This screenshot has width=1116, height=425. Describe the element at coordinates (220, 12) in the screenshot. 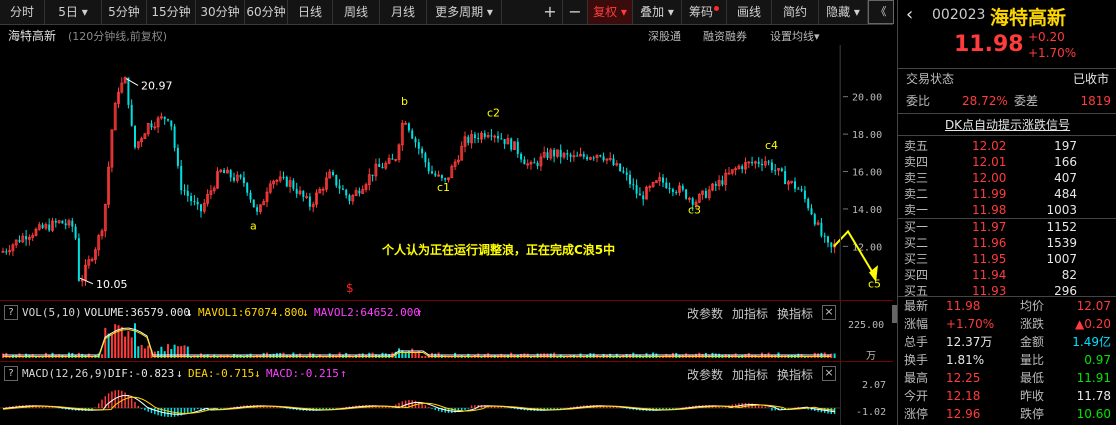

I see `tab-30min: 30分钟` at that location.